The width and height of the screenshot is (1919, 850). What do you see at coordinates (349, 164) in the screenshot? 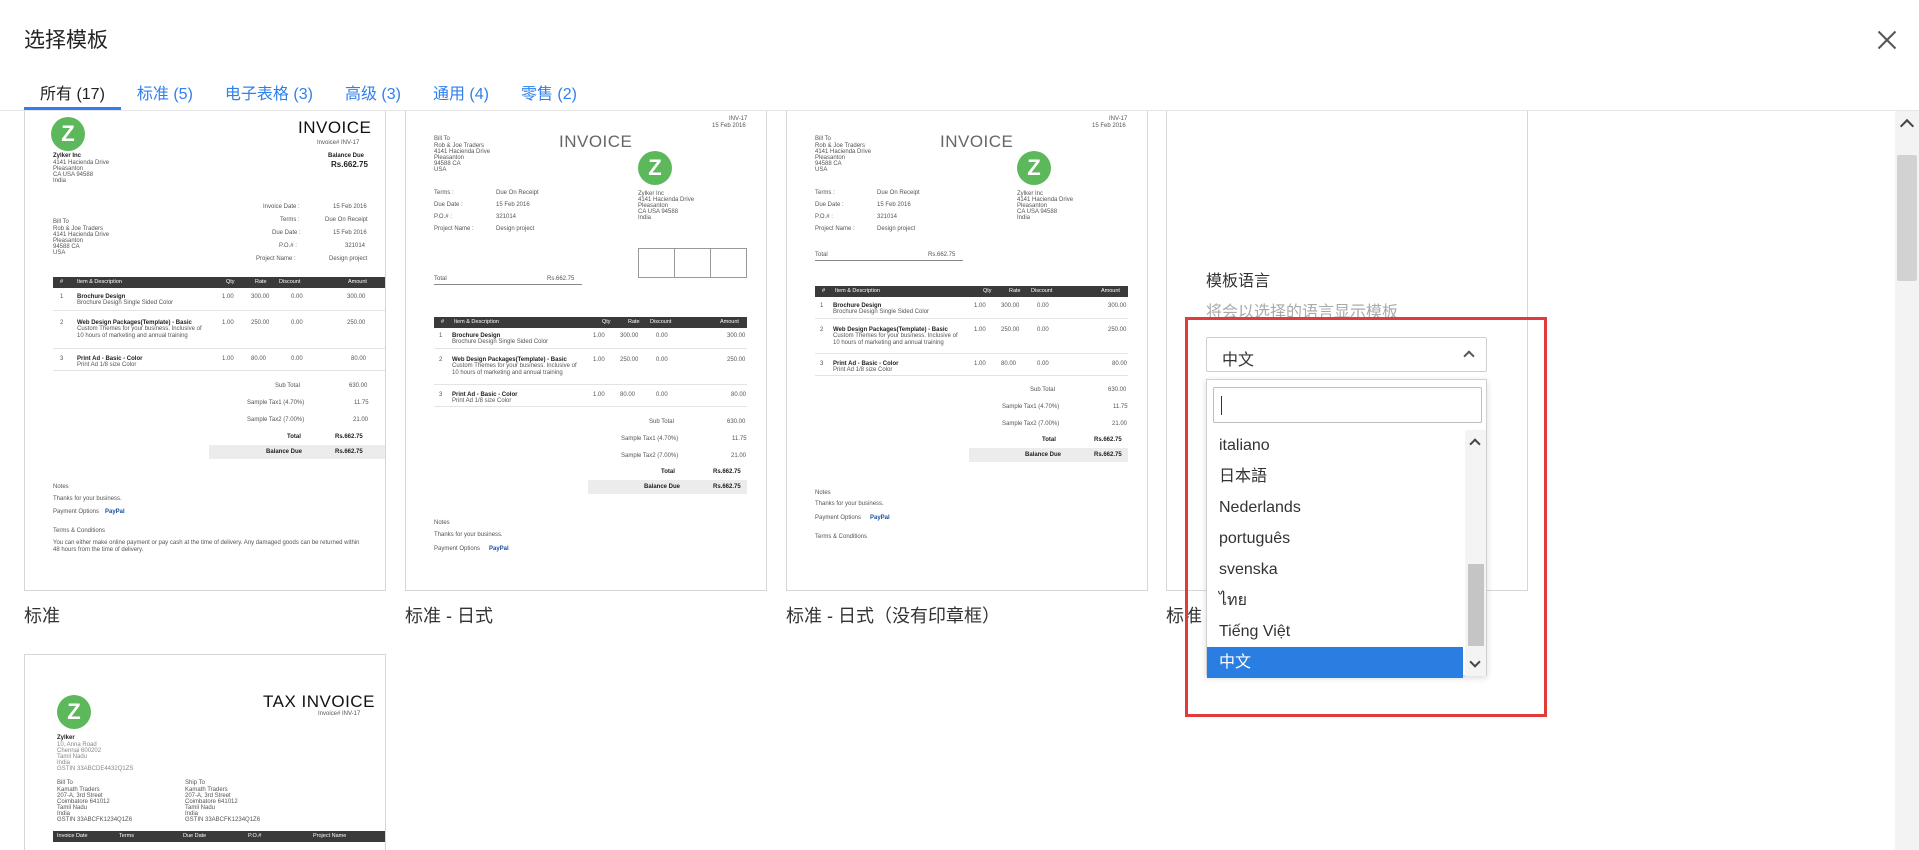
I see `balance-amount: Rs.662.75` at bounding box center [349, 164].